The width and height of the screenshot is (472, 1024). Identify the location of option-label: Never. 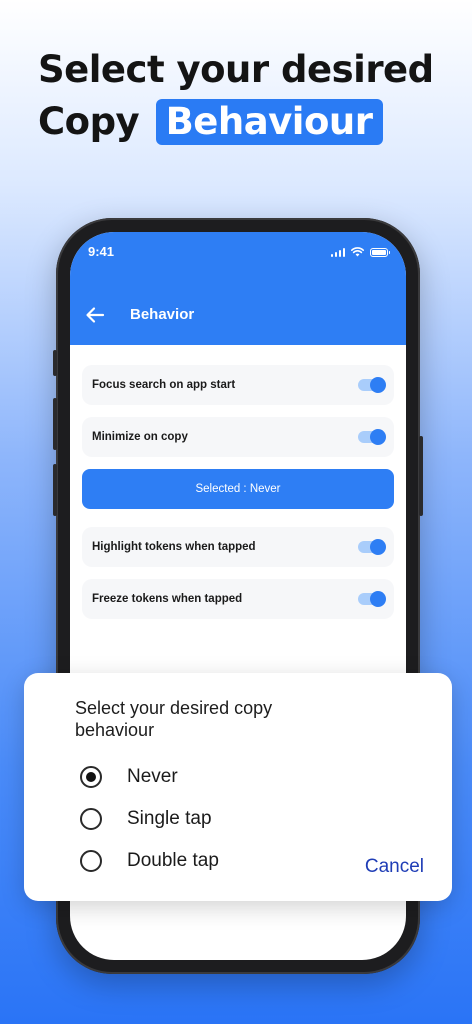
(152, 776).